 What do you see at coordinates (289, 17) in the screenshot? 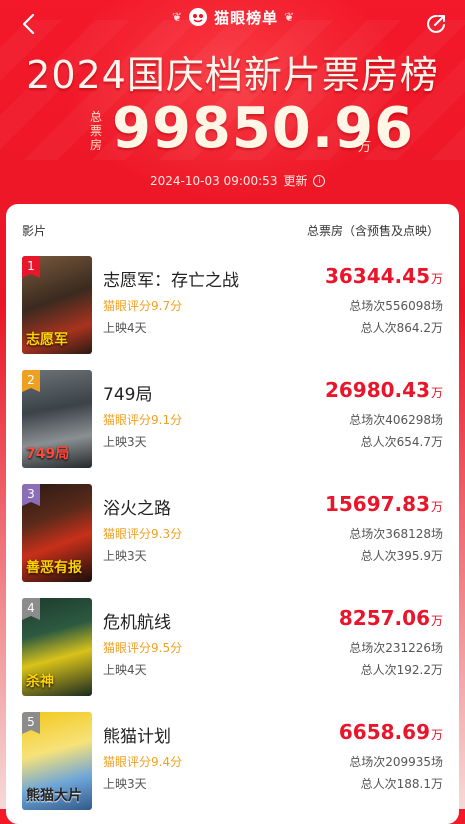
I see `laurel-right-icon: ❦` at bounding box center [289, 17].